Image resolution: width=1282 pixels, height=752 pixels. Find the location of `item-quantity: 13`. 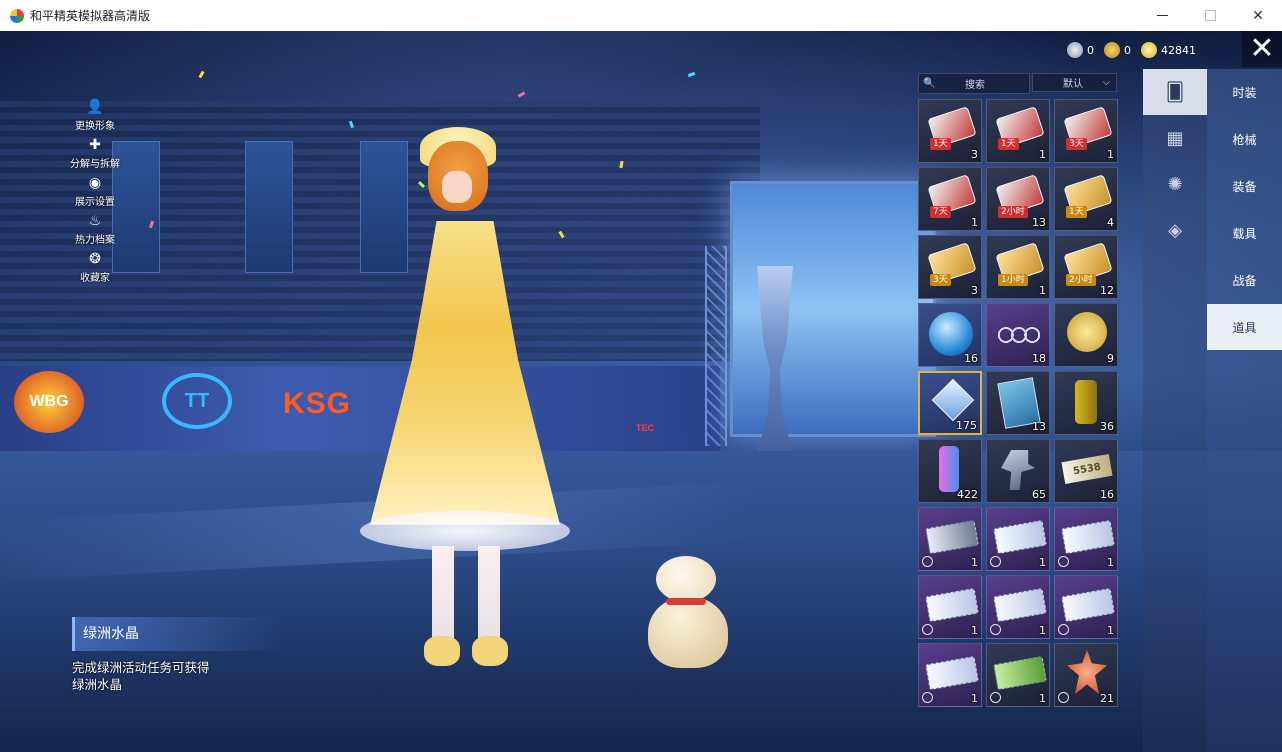

item-quantity: 13 is located at coordinates (1039, 222).